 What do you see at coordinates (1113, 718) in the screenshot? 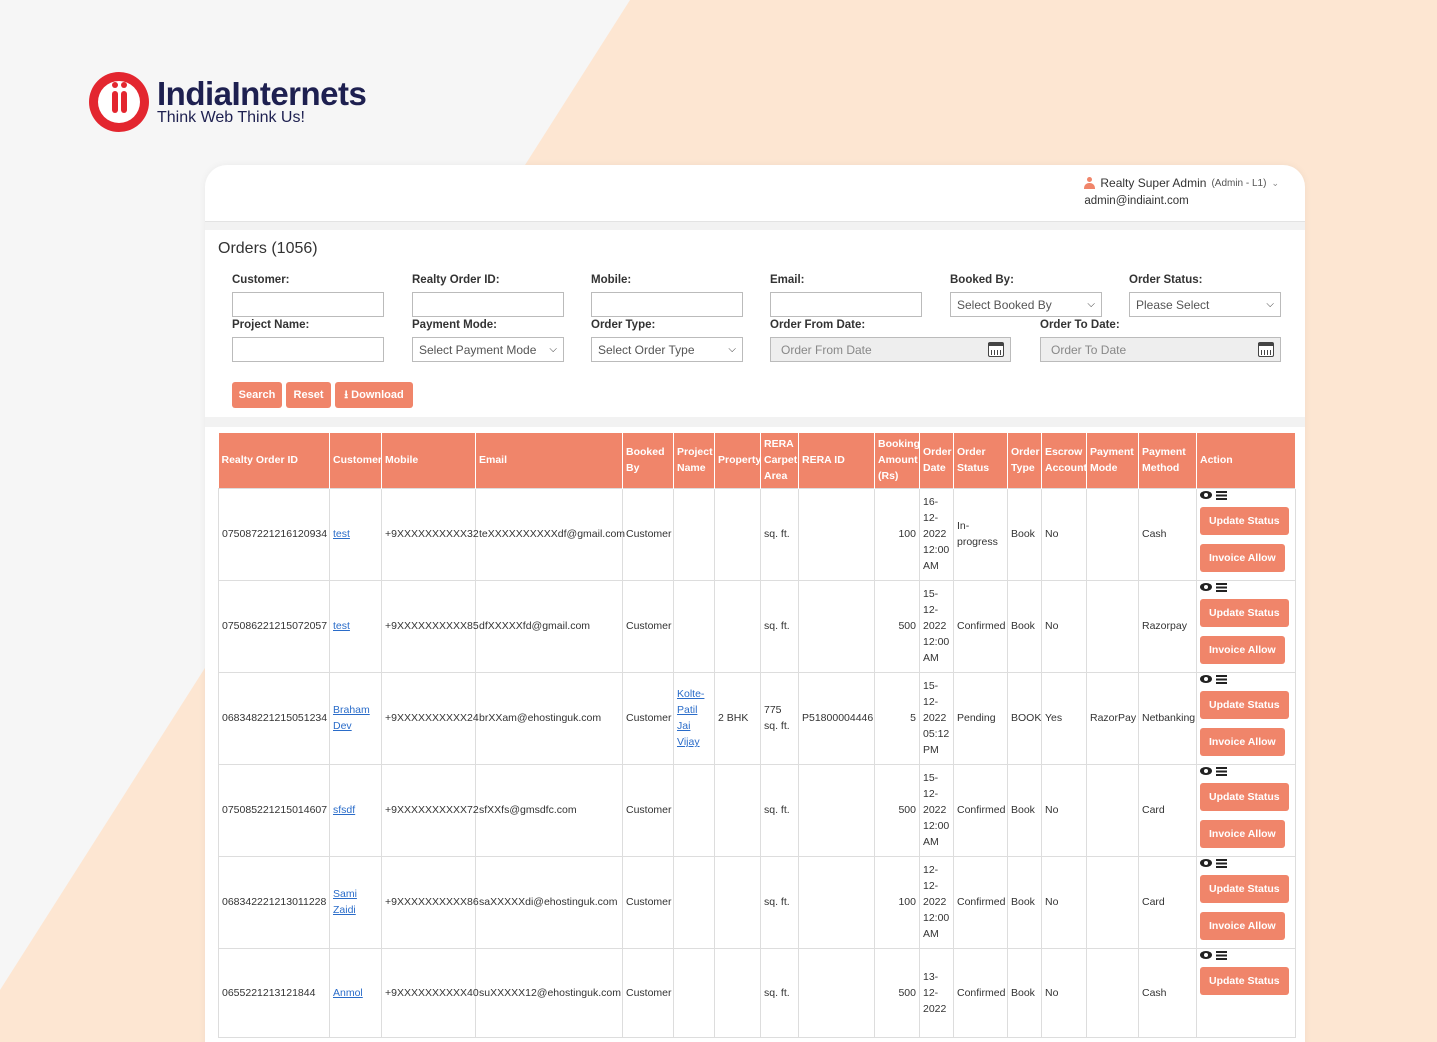
I see `cell-text: RazorPay` at bounding box center [1113, 718].